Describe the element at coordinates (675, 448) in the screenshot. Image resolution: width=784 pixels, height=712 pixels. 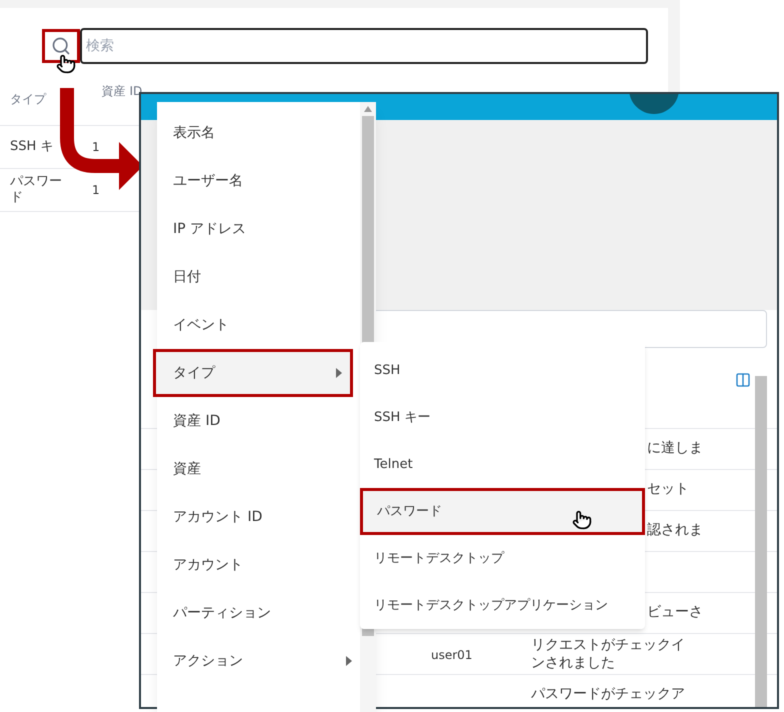
I see `table-cell-text: に達しま` at that location.